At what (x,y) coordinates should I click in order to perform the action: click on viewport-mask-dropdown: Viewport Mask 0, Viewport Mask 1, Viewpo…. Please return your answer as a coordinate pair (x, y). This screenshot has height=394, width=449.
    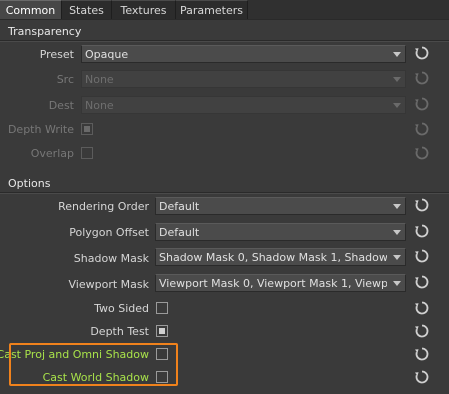
    Looking at the image, I should click on (280, 283).